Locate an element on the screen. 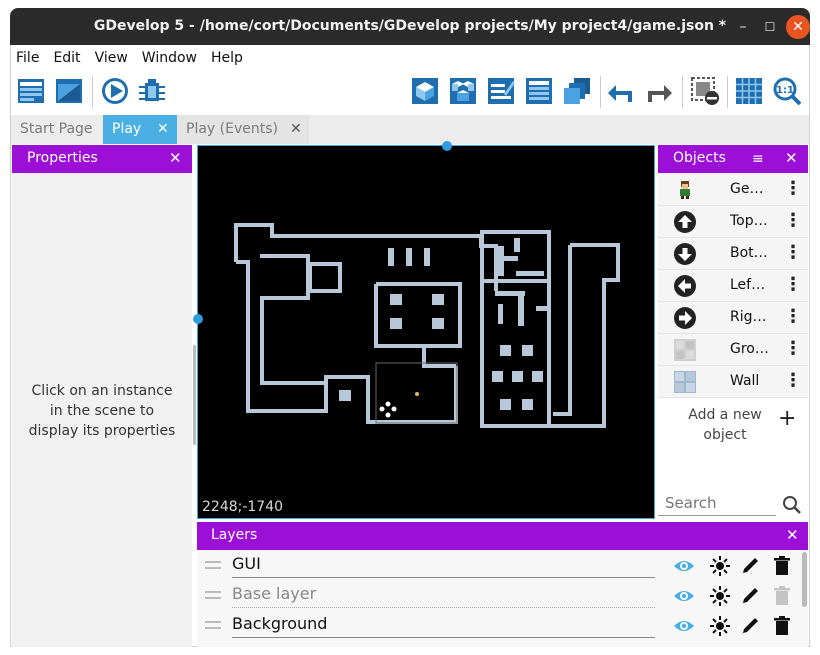  menu-window: Window is located at coordinates (169, 59).